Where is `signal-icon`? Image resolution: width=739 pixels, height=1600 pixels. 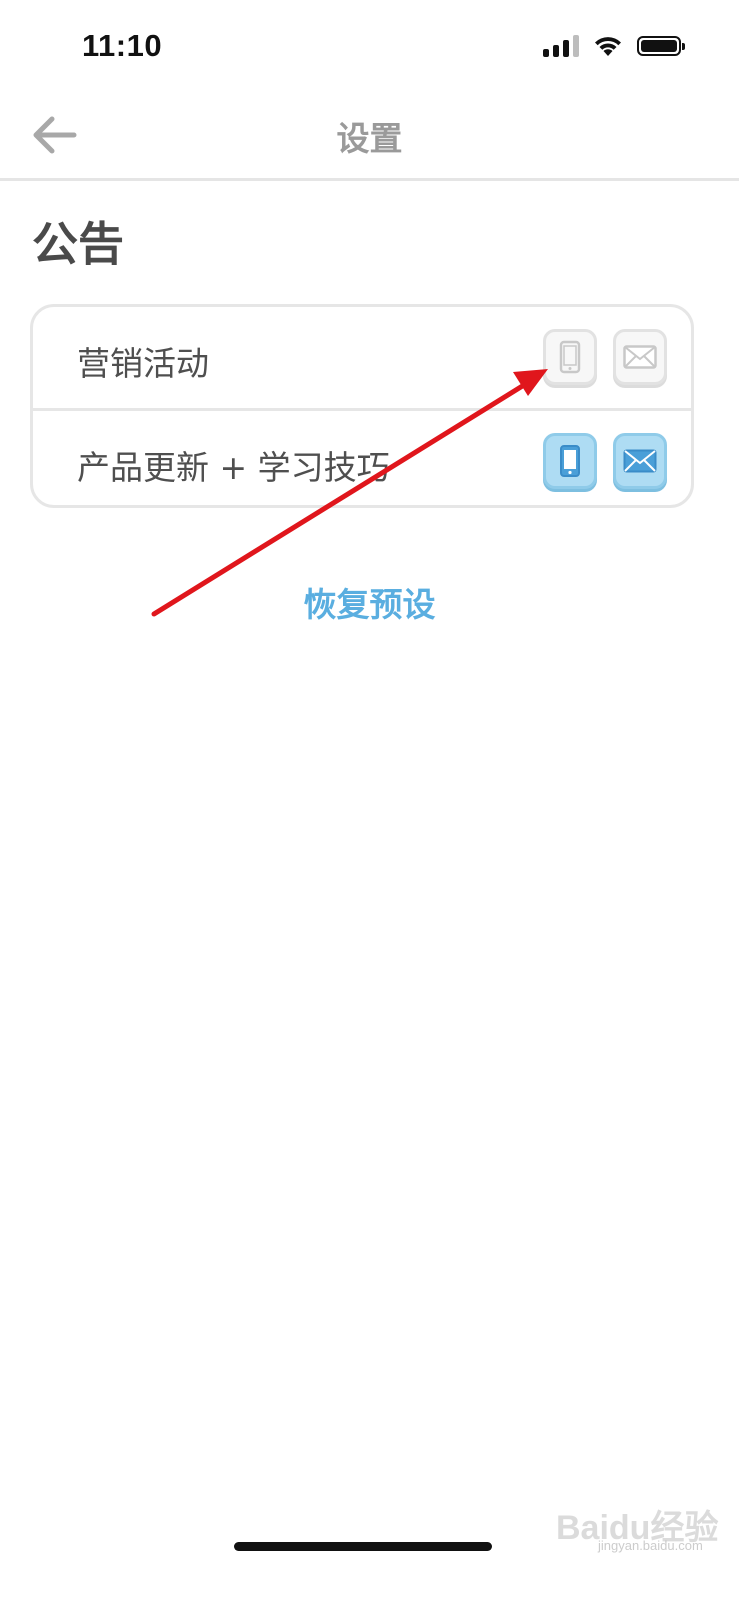 signal-icon is located at coordinates (561, 46).